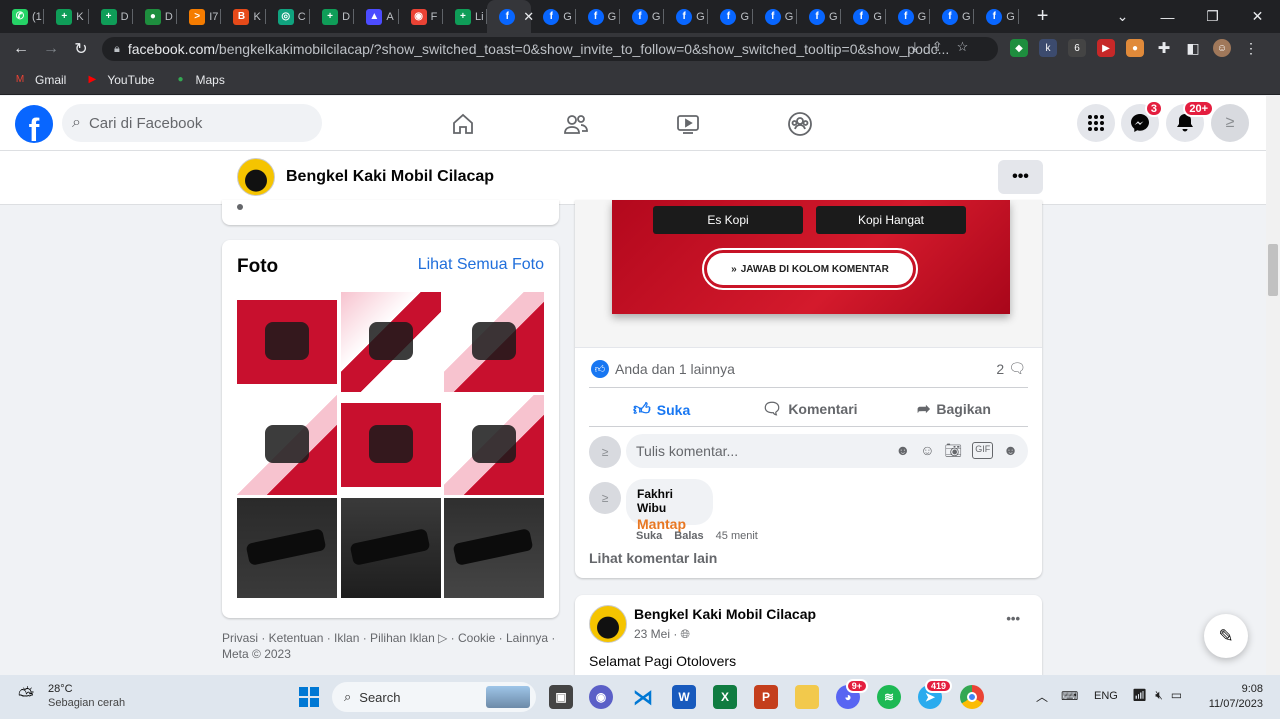  Describe the element at coordinates (827, 451) in the screenshot. I see `comment-input: Tulis komentar... ☻ ☺ 📷︎ GIF ☻` at that location.